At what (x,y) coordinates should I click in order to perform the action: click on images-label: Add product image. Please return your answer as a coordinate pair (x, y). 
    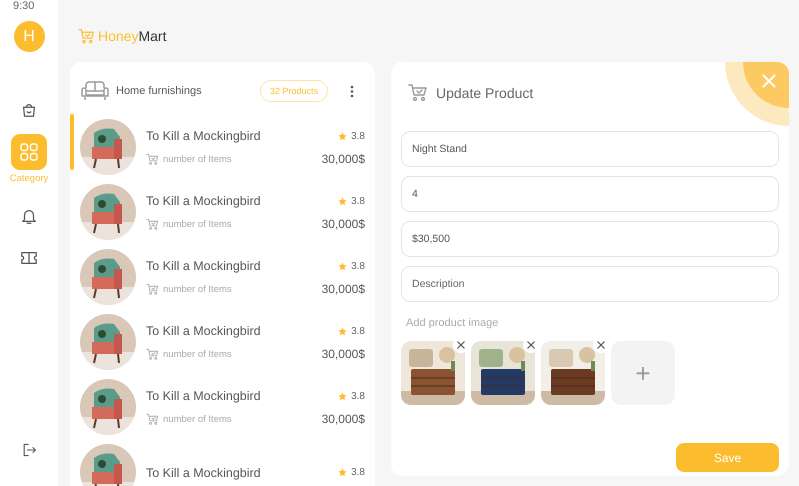
    Looking at the image, I should click on (453, 323).